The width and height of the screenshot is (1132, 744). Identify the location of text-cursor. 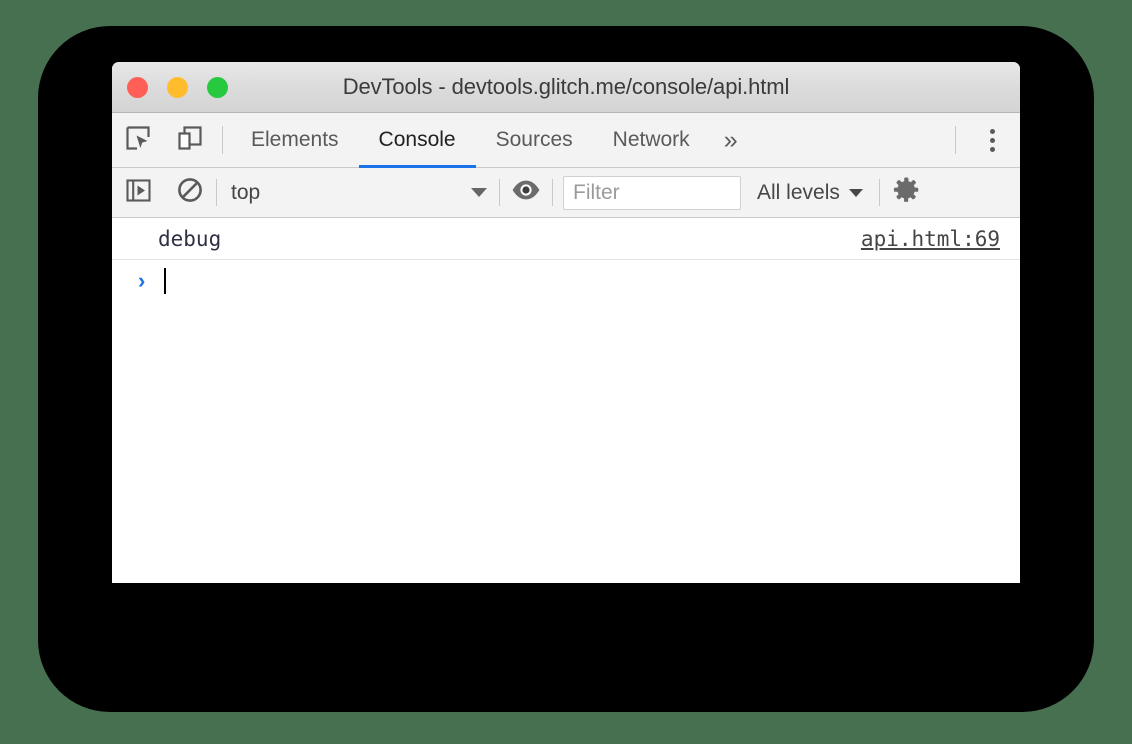
(165, 281).